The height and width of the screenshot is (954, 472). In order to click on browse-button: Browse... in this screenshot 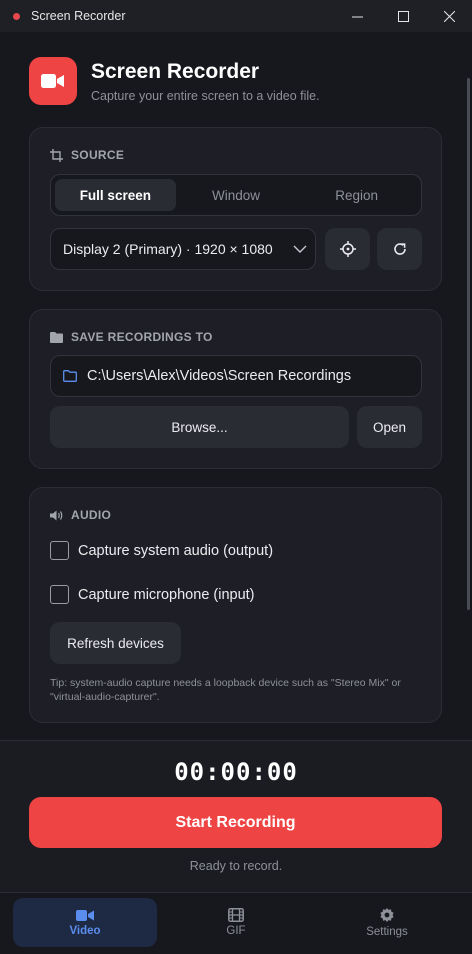, I will do `click(199, 427)`.